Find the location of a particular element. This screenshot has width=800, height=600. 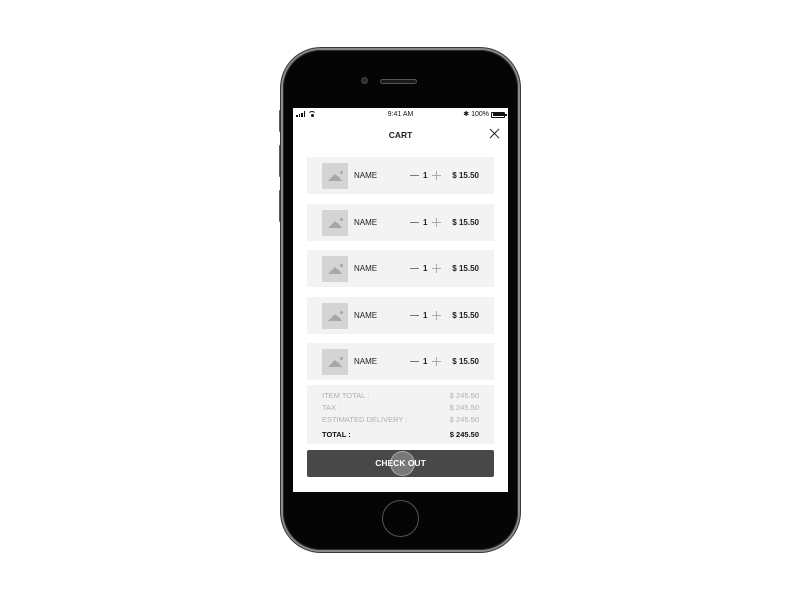

checkout-label: CHECK OUT is located at coordinates (400, 463).